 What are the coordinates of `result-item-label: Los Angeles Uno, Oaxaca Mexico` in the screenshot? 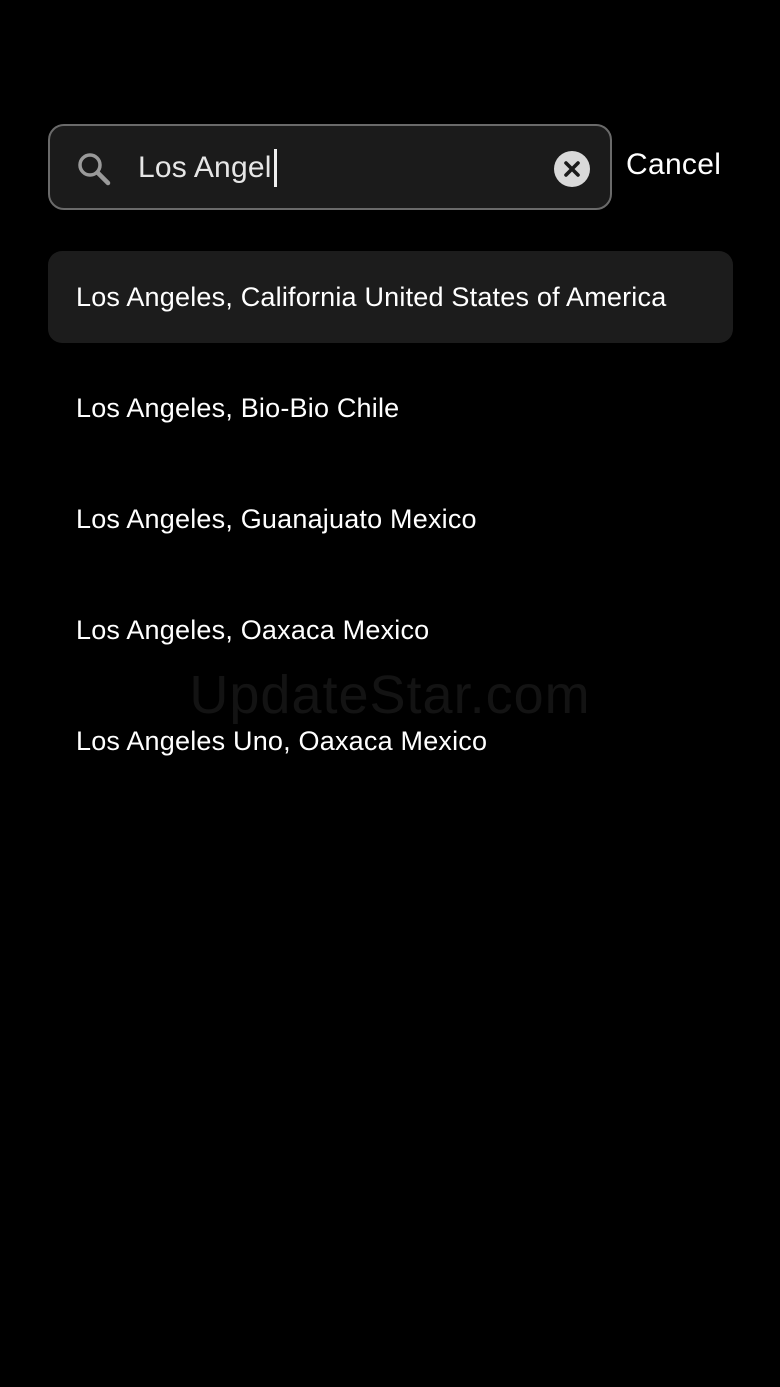 It's located at (282, 740).